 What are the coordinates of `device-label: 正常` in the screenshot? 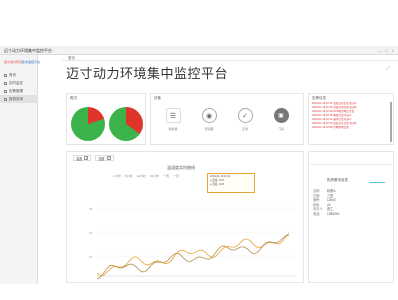 It's located at (244, 129).